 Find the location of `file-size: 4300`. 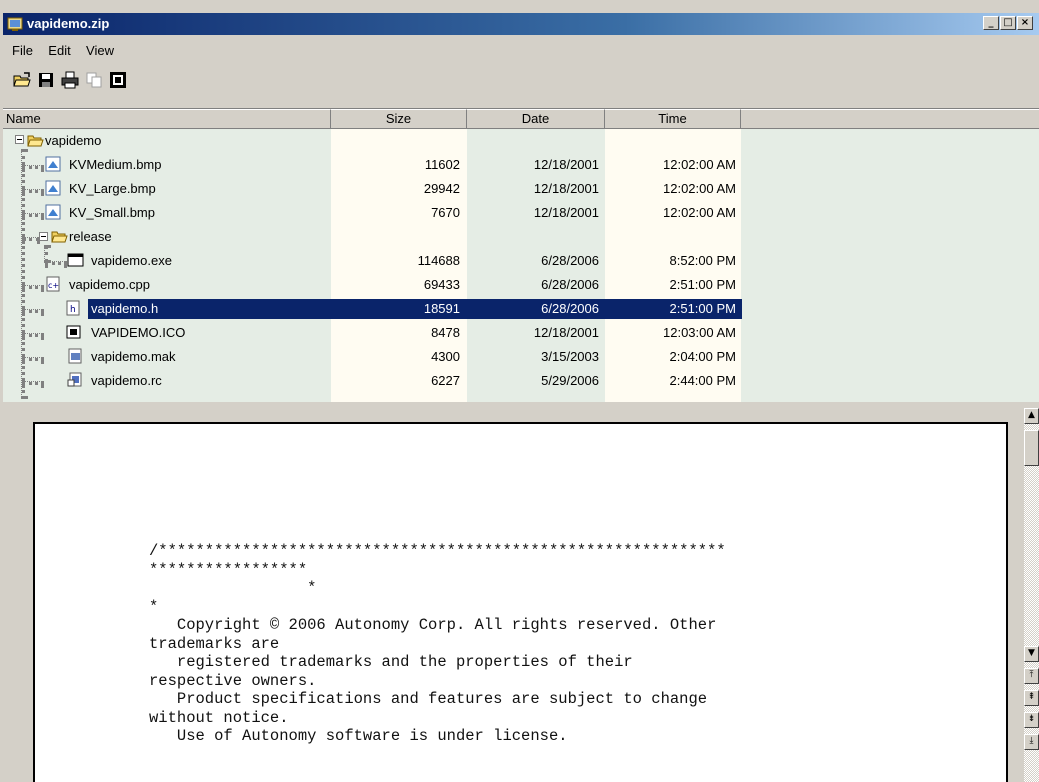

file-size: 4300 is located at coordinates (445, 356).